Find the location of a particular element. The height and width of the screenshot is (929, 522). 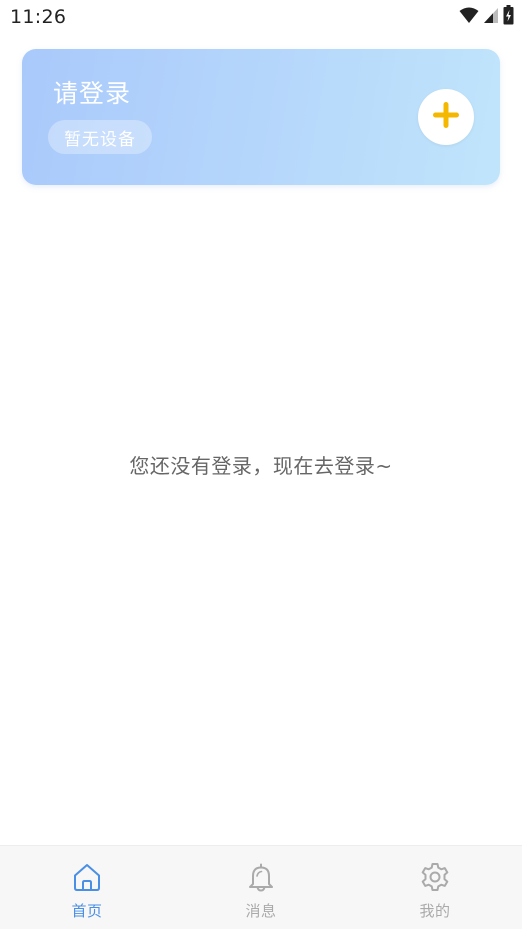

login-hint-message: 您还没有登录，现在去登录~ is located at coordinates (261, 464).